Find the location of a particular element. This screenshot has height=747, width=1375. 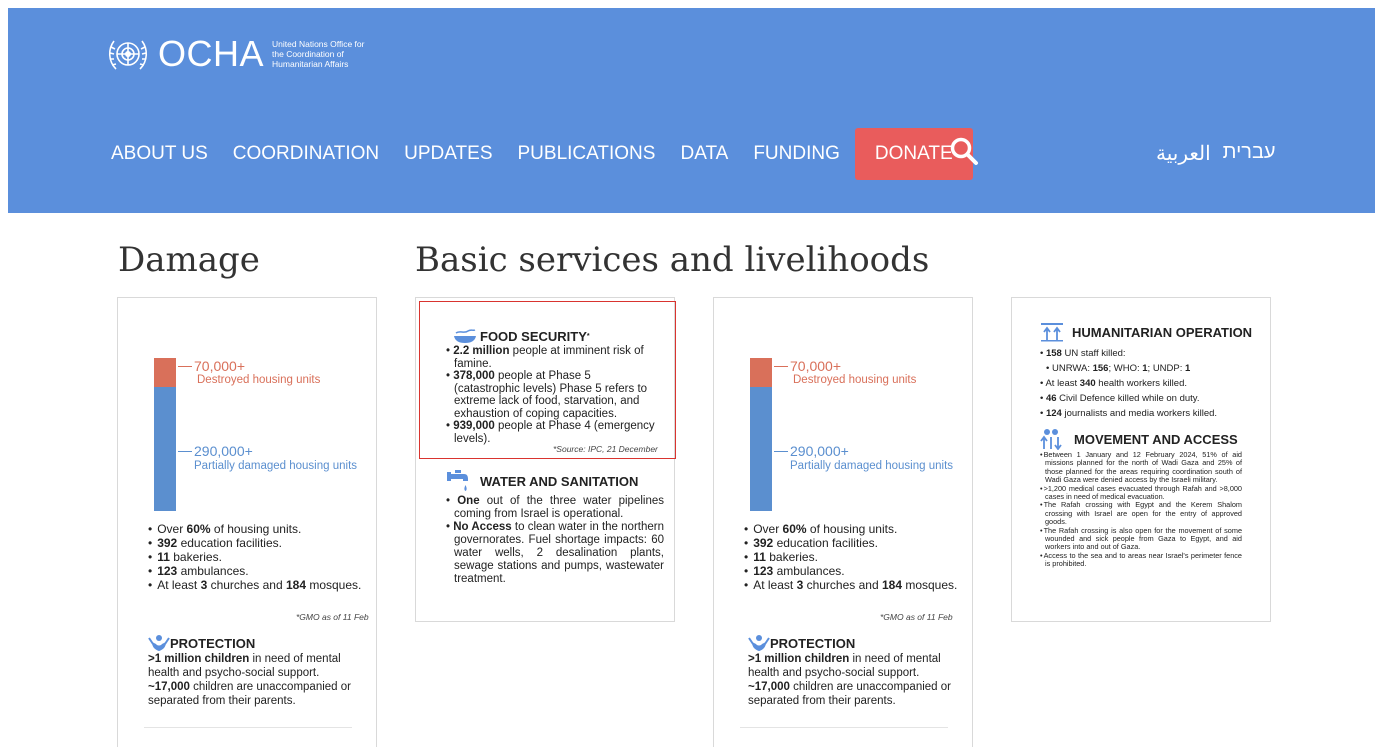

food-security-heading: FOOD SECURITY * is located at coordinates (521, 336).